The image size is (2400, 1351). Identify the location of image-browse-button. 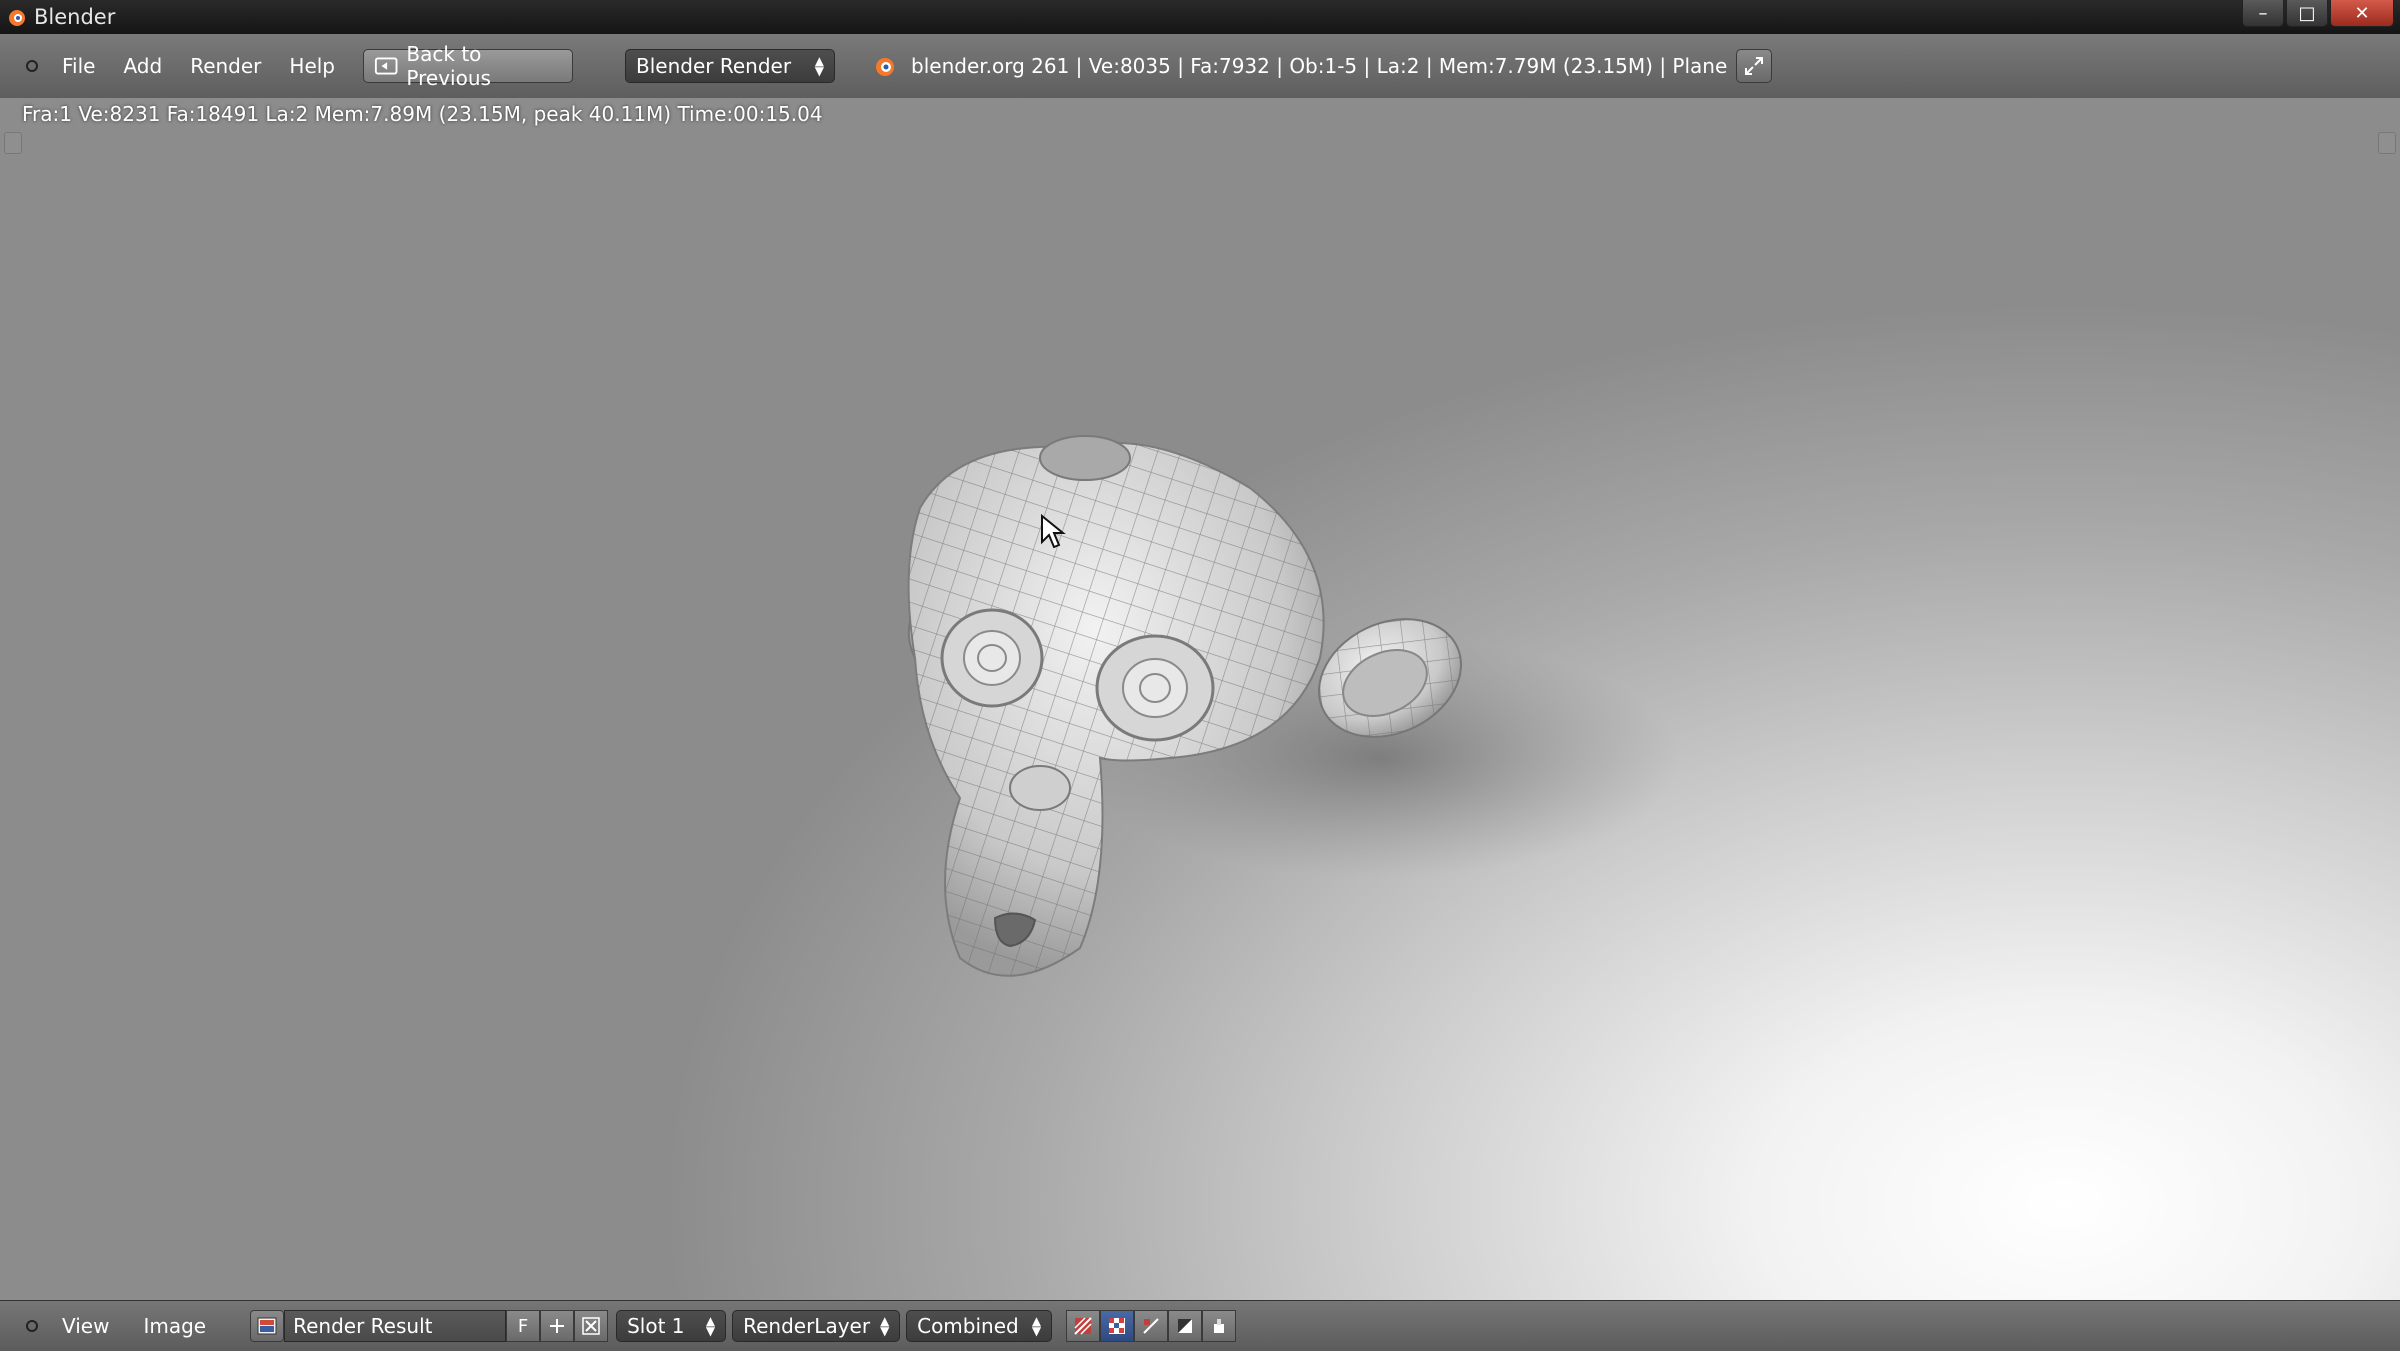
(267, 1326).